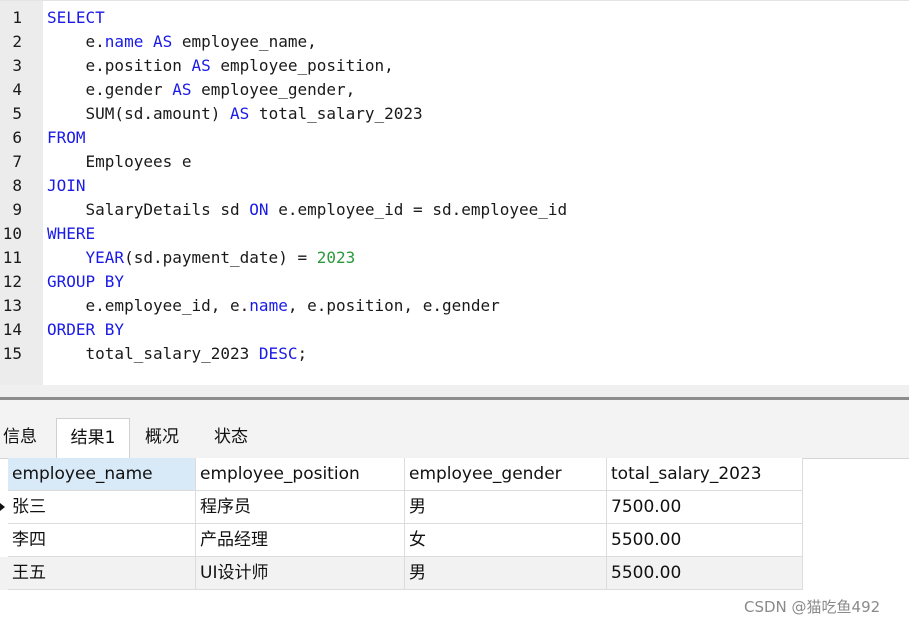 Image resolution: width=909 pixels, height=624 pixels. I want to click on row-pointer-icon, so click(2, 507).